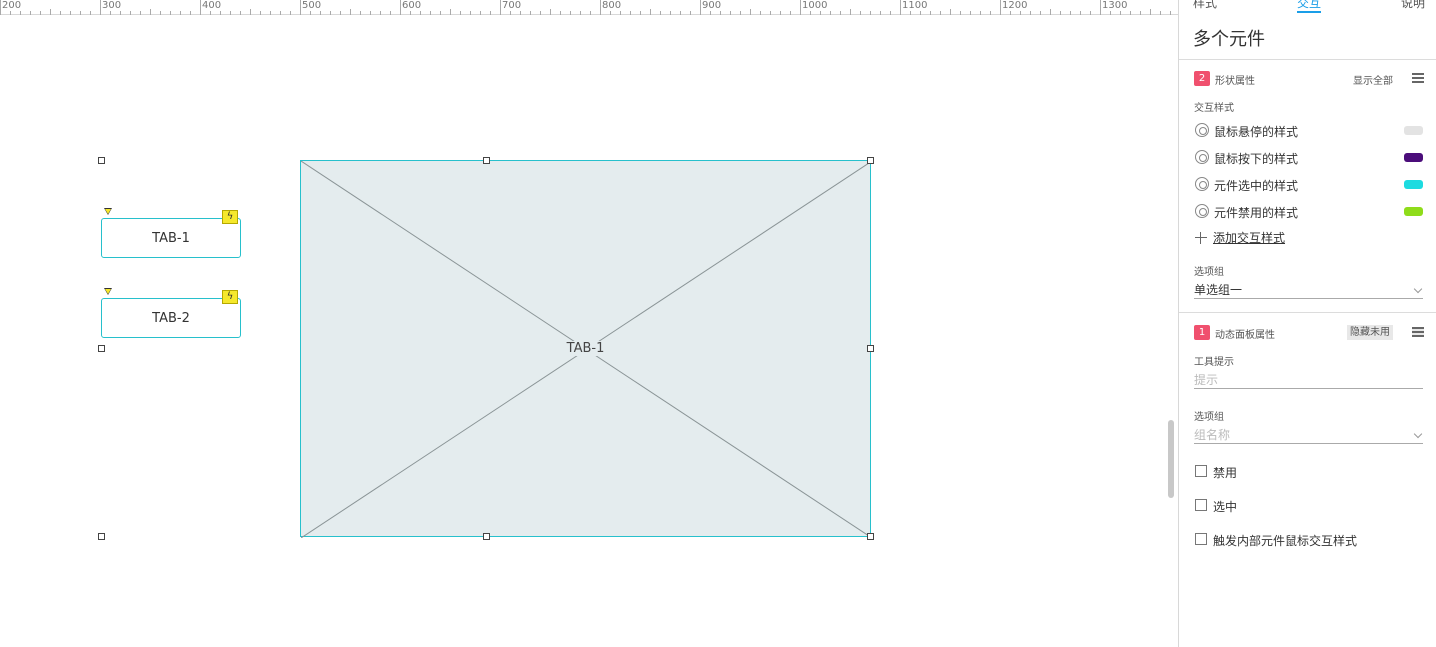 This screenshot has width=1436, height=647. What do you see at coordinates (1373, 79) in the screenshot?
I see `show-all-link: 显示全部` at bounding box center [1373, 79].